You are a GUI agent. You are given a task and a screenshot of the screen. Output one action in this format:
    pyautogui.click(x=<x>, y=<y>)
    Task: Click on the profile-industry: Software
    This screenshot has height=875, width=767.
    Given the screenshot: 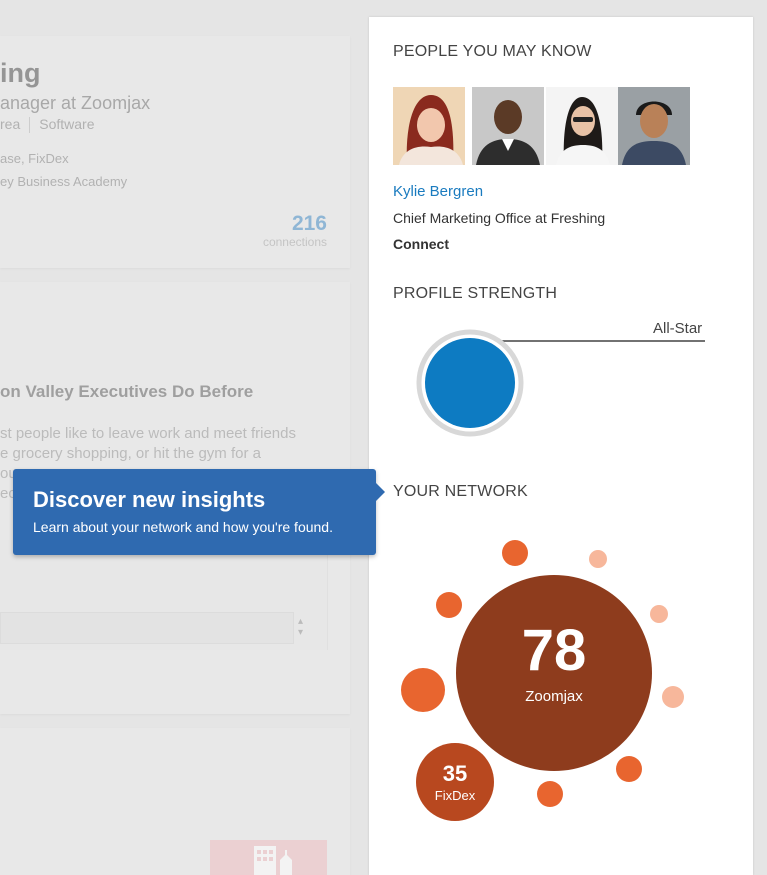 What is the action you would take?
    pyautogui.click(x=67, y=124)
    